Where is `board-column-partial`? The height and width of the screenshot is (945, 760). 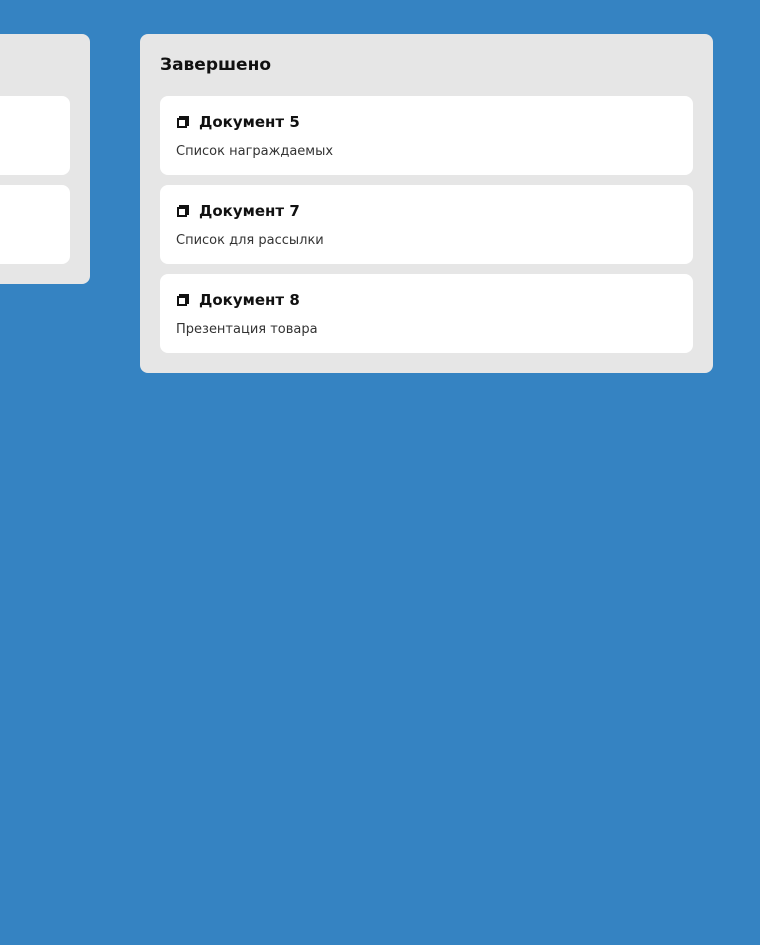 board-column-partial is located at coordinates (45, 159).